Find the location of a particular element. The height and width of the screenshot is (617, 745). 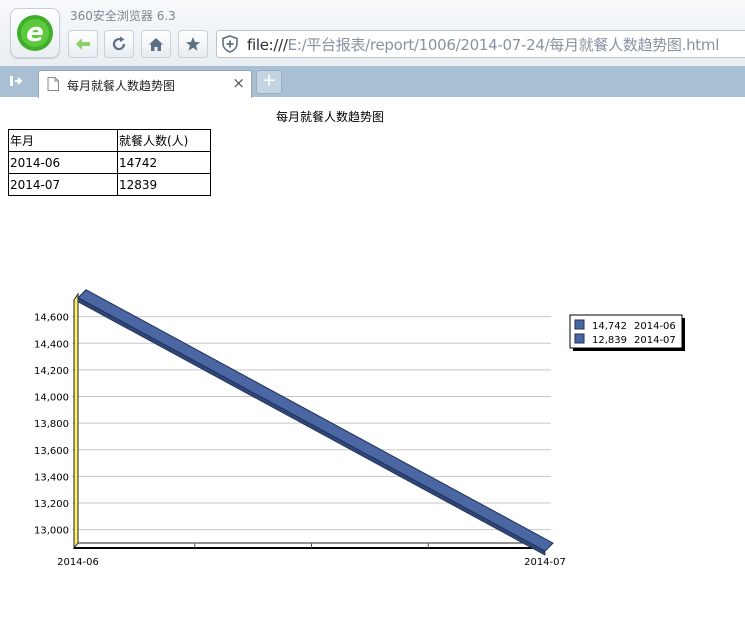

y-tick-label: 14,200 is located at coordinates (51, 371).